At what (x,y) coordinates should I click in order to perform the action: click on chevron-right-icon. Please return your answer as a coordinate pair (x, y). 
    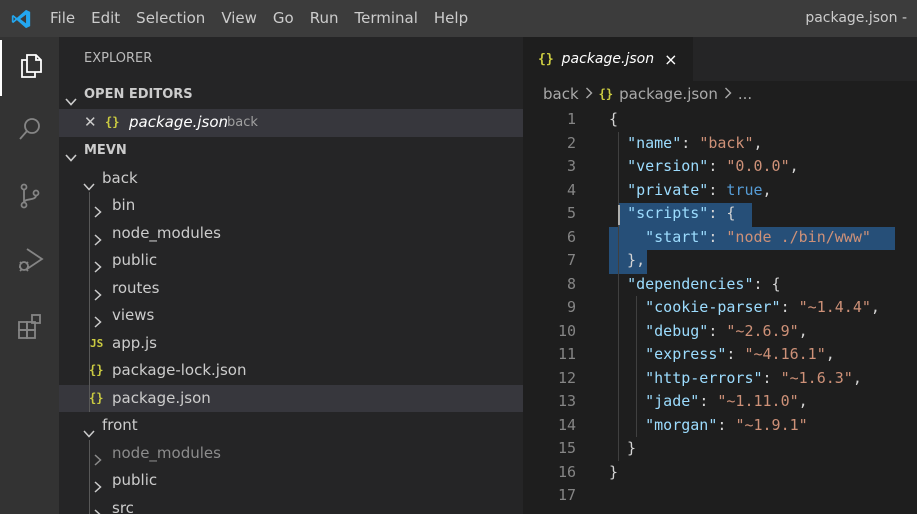
    Looking at the image, I should click on (98, 508).